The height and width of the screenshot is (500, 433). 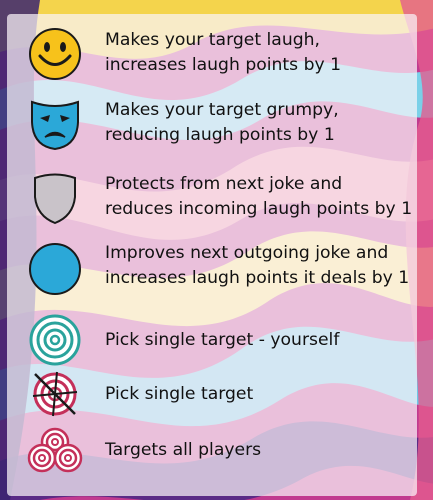 I want to click on crosshair-target-icon, so click(x=55, y=394).